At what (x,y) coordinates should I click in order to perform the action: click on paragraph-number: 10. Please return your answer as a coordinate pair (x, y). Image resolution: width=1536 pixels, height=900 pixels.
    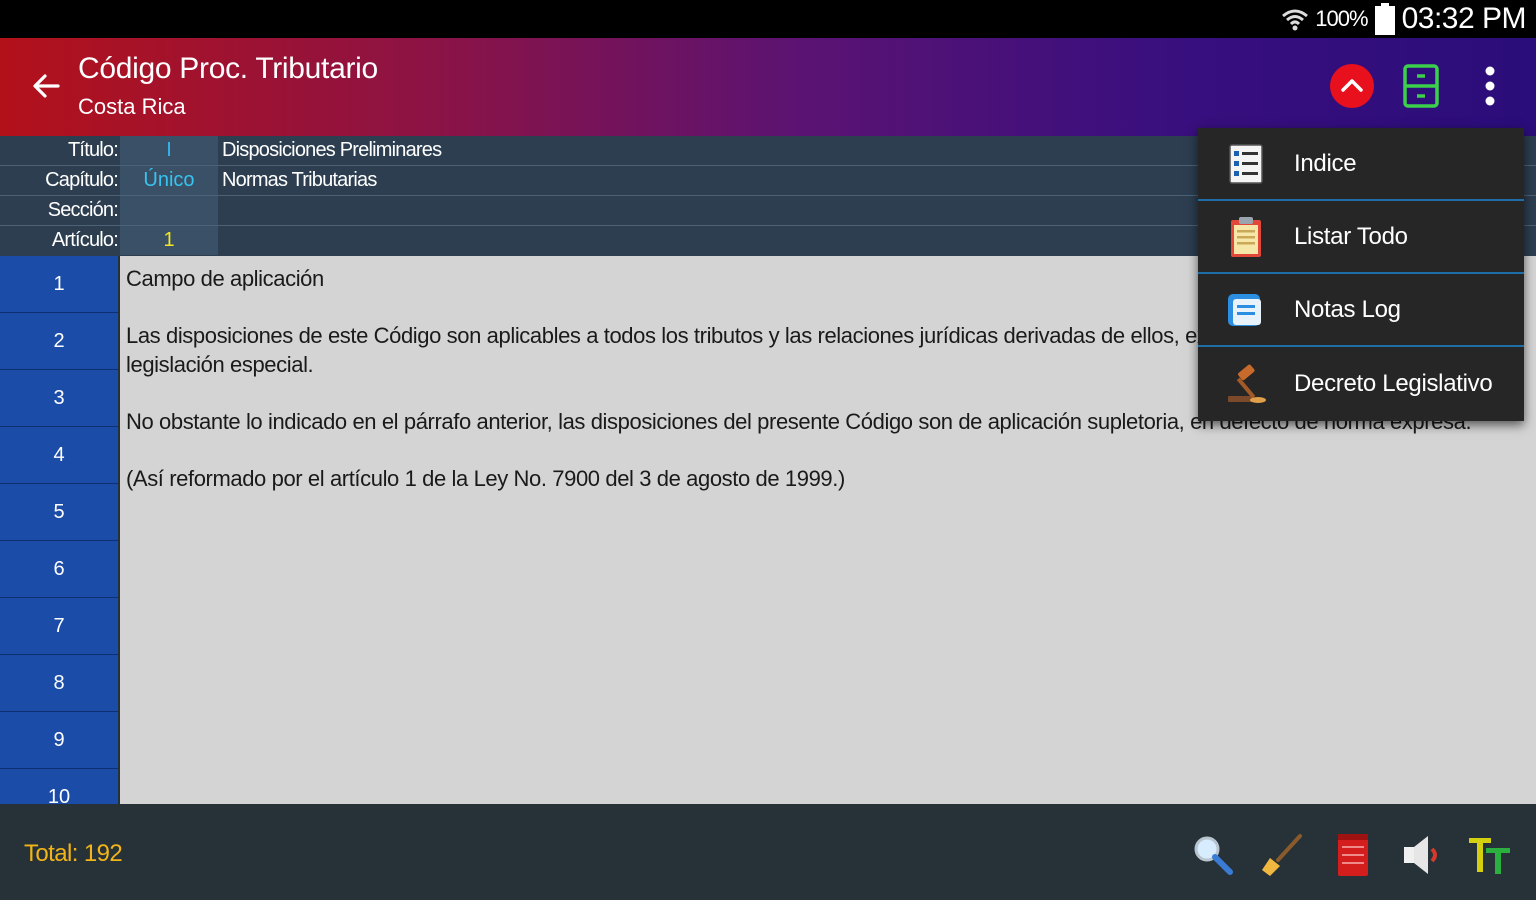
    Looking at the image, I should click on (59, 786).